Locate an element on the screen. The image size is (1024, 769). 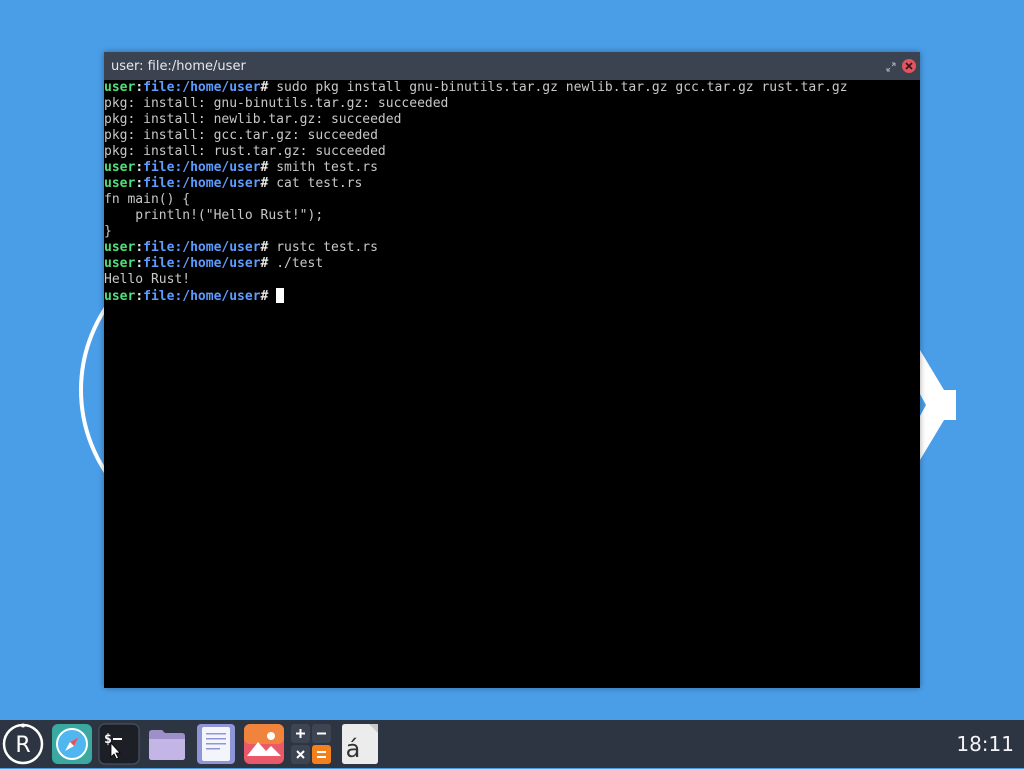
terminal-command-line: user:file:/home/user# smith test.rs is located at coordinates (512, 168).